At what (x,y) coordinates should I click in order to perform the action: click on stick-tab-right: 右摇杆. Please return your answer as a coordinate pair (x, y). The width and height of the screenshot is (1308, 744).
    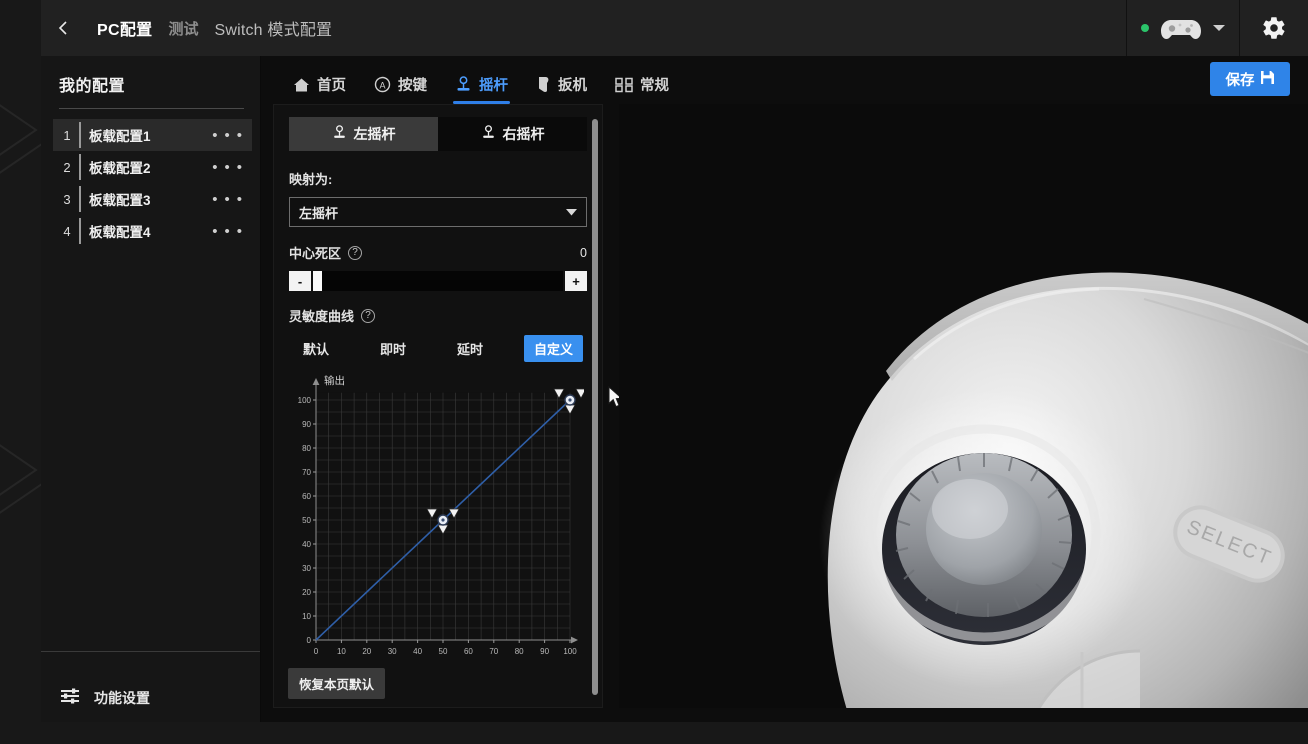
    Looking at the image, I should click on (512, 134).